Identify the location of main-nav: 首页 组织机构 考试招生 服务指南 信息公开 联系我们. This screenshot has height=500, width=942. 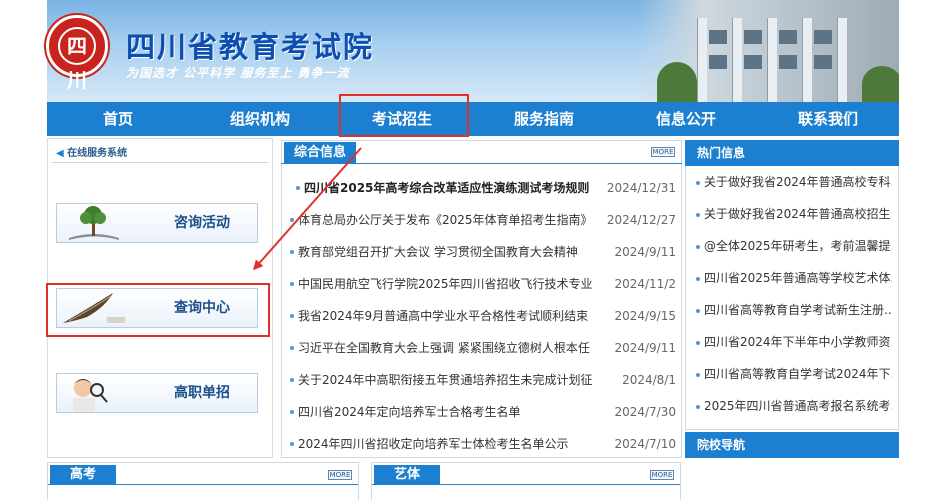
(473, 119).